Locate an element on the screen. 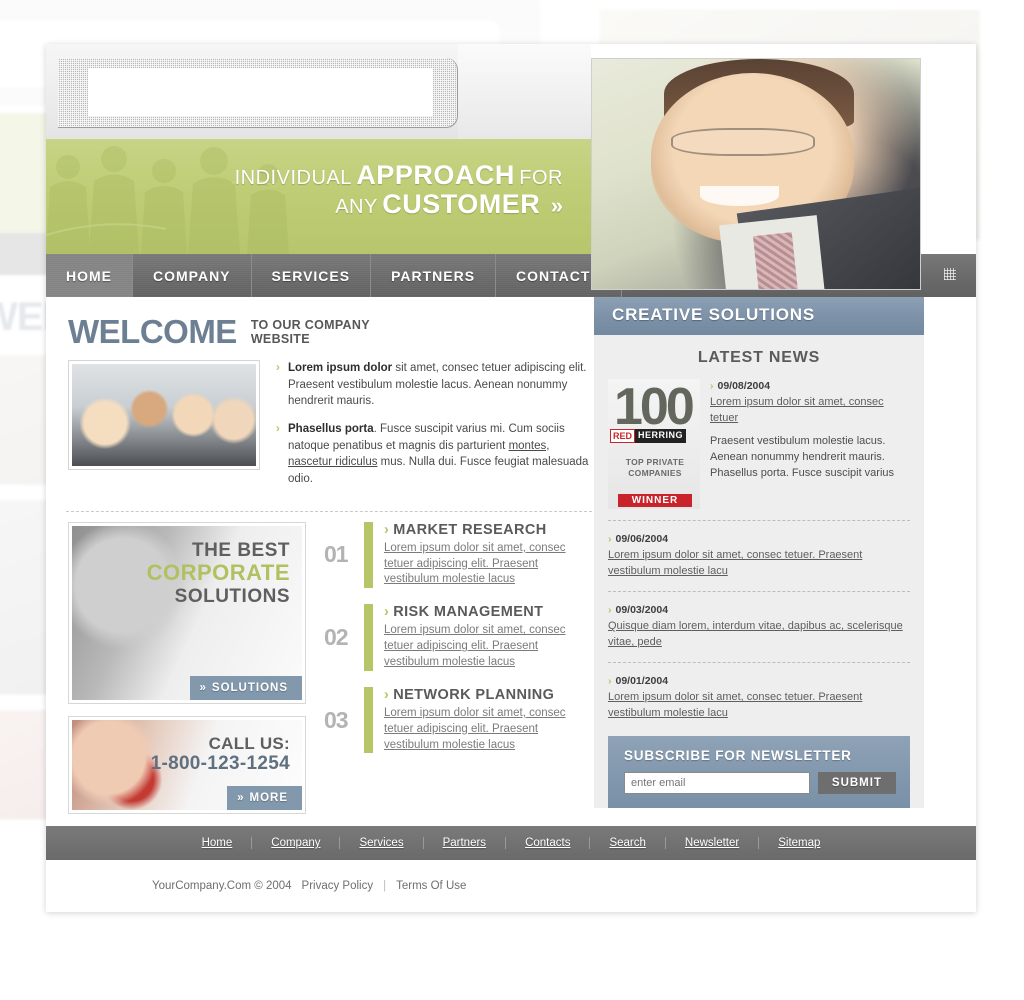 The height and width of the screenshot is (1000, 1024). service-number: 01 is located at coordinates (336, 554).